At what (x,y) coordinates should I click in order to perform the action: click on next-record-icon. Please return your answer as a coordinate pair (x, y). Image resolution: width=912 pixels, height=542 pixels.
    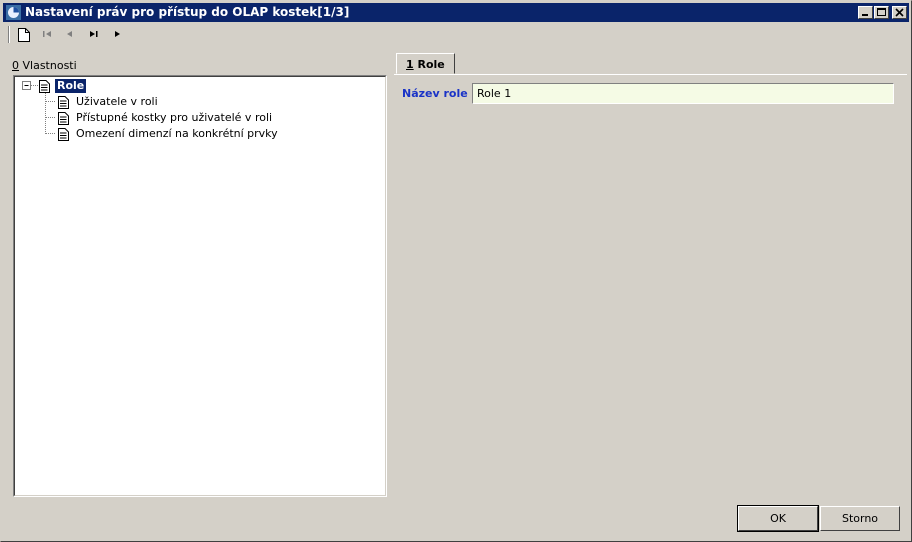
    Looking at the image, I should click on (117, 34).